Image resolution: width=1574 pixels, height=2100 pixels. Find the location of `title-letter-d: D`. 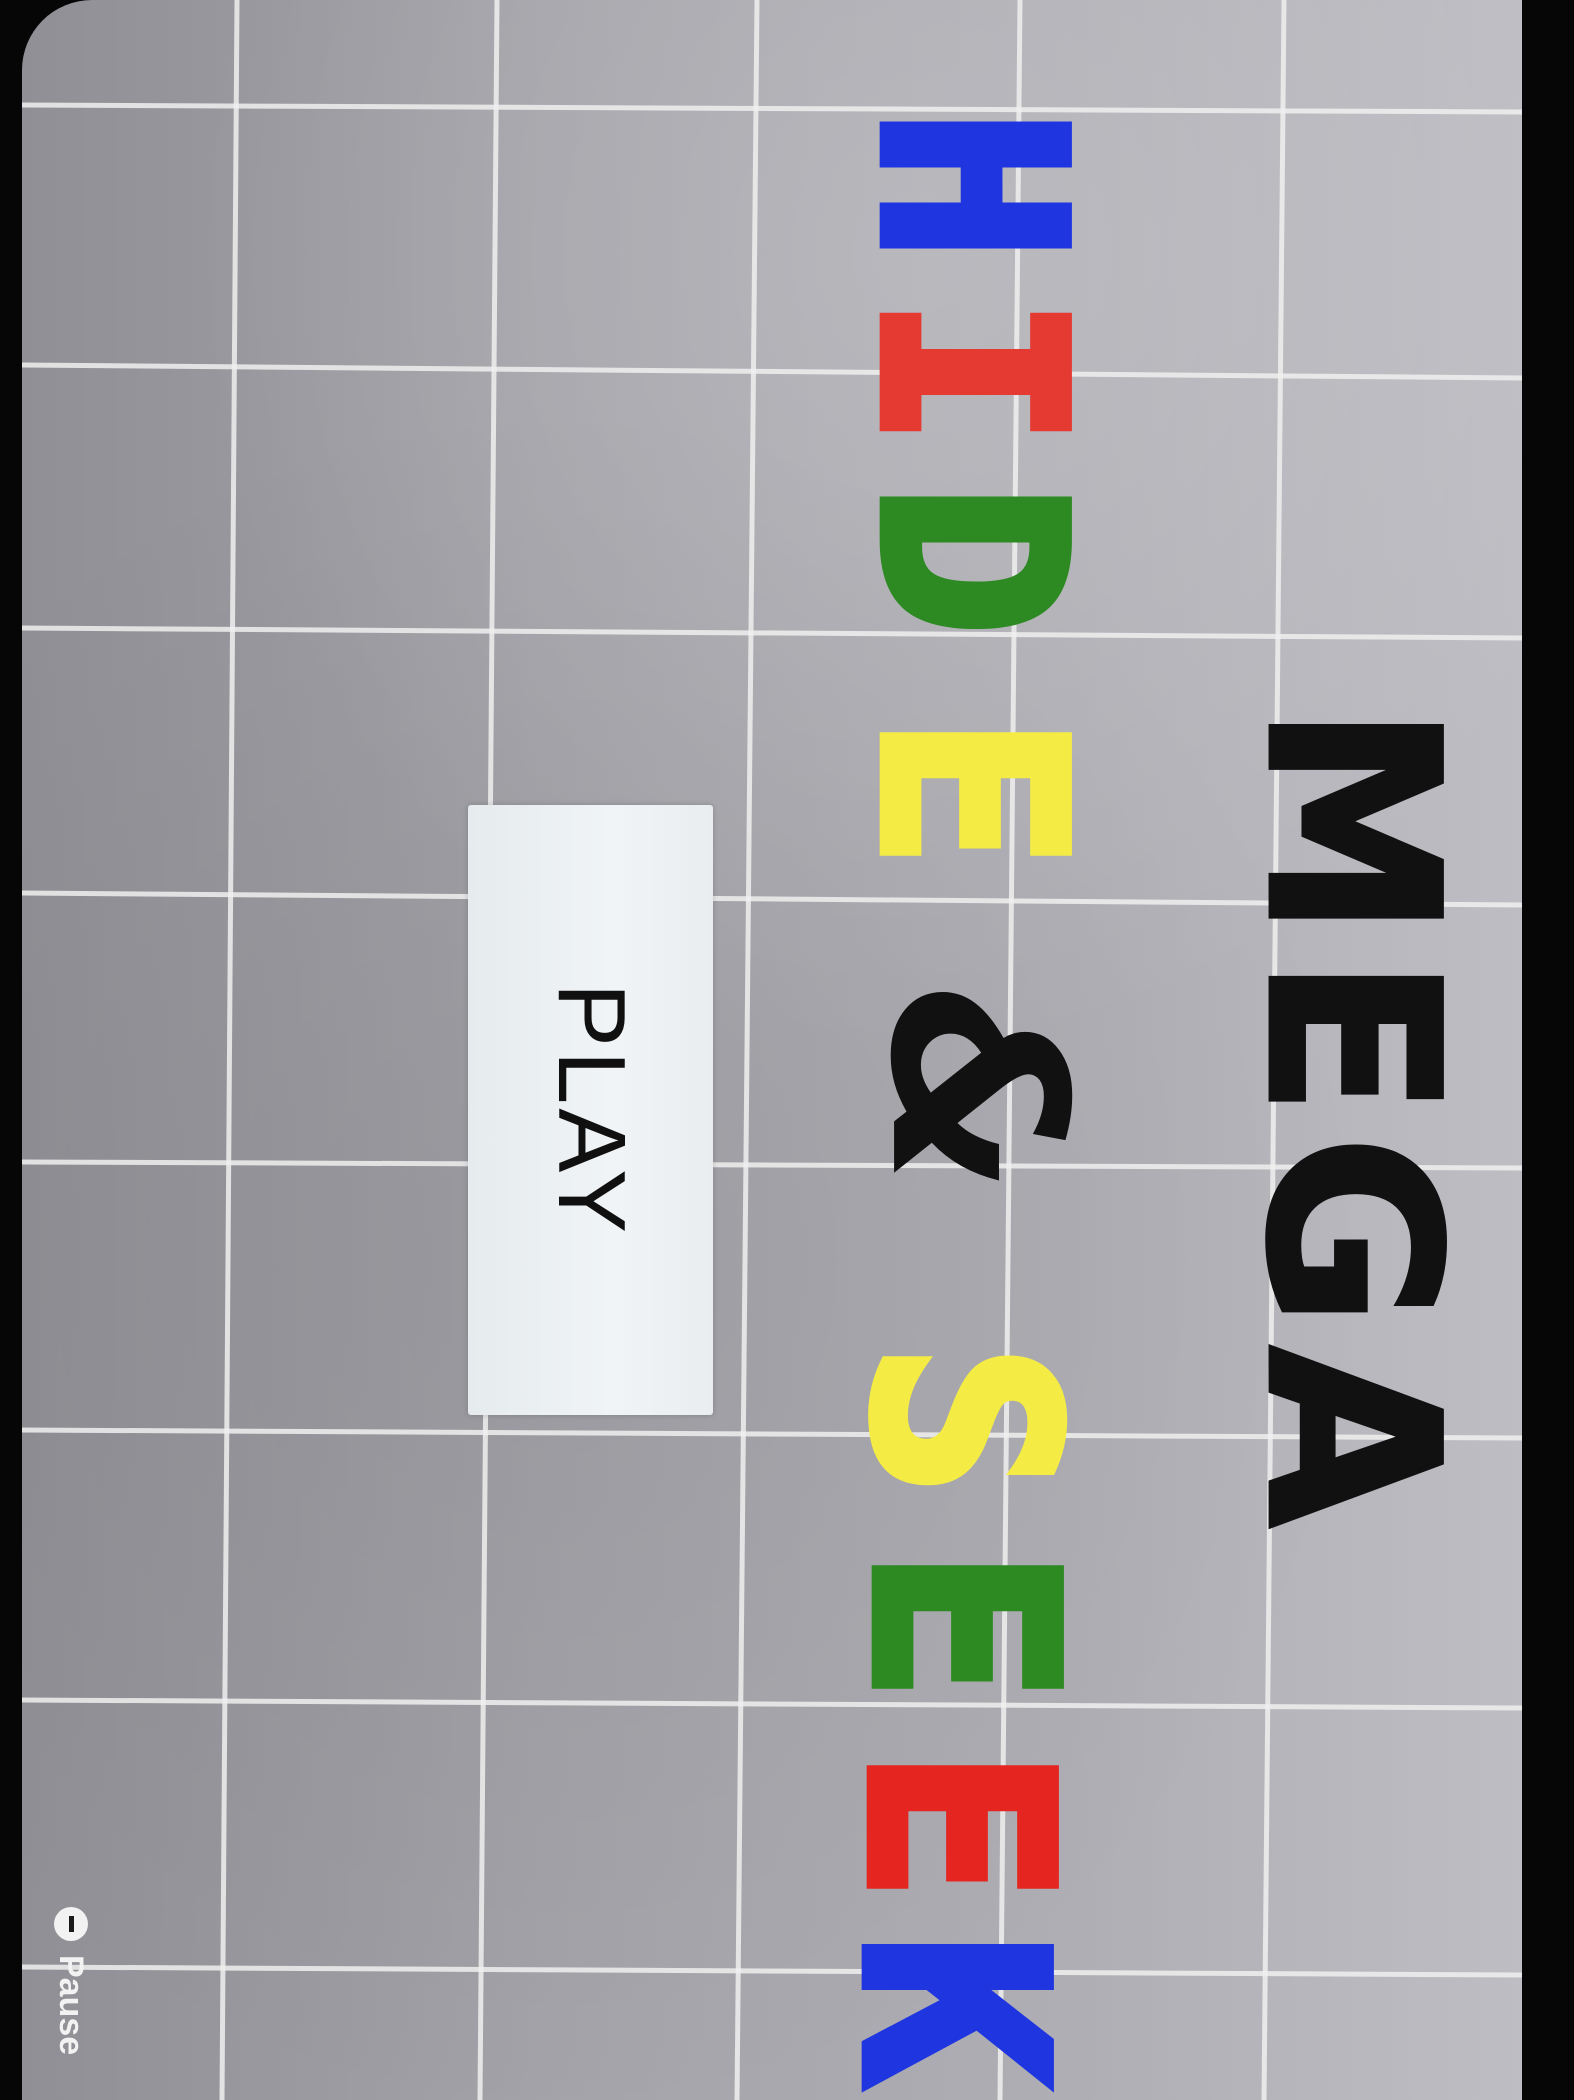

title-letter-d: D is located at coordinates (971, 560).